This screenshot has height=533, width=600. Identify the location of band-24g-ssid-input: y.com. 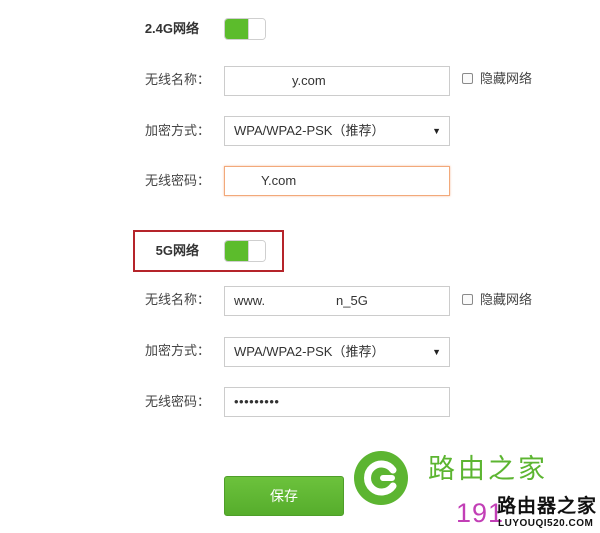
(337, 81).